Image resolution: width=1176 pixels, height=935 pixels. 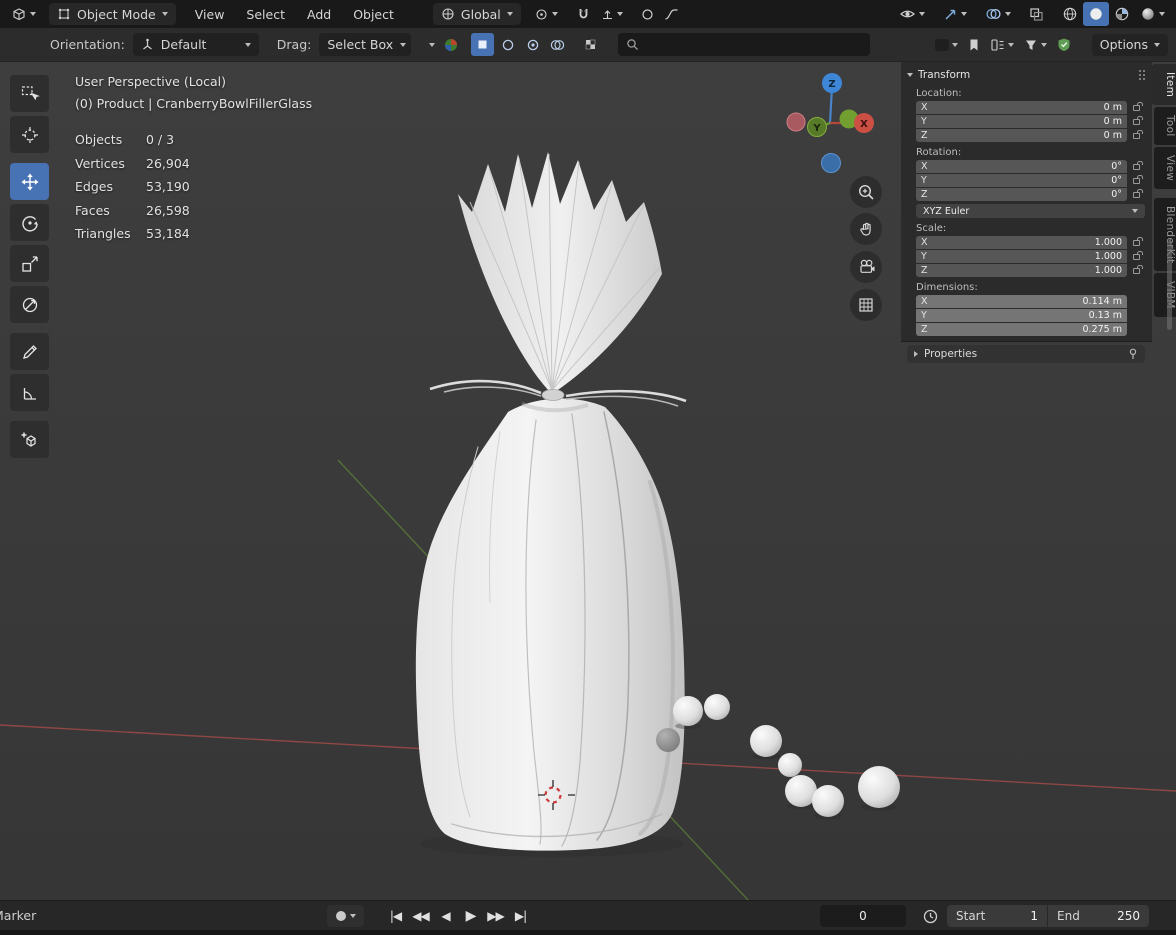 I want to click on scale-z-field: Z 1.000, so click(x=1021, y=270).